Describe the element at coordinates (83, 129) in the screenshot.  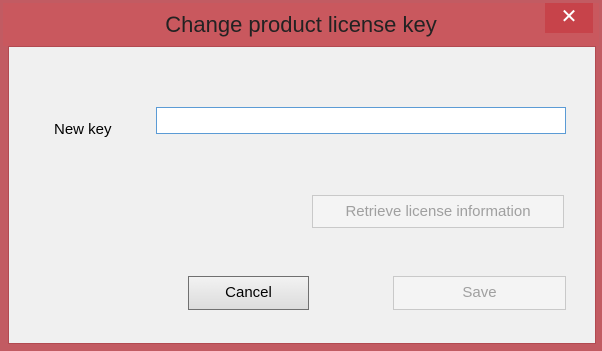
I see `new-key-label: New key` at that location.